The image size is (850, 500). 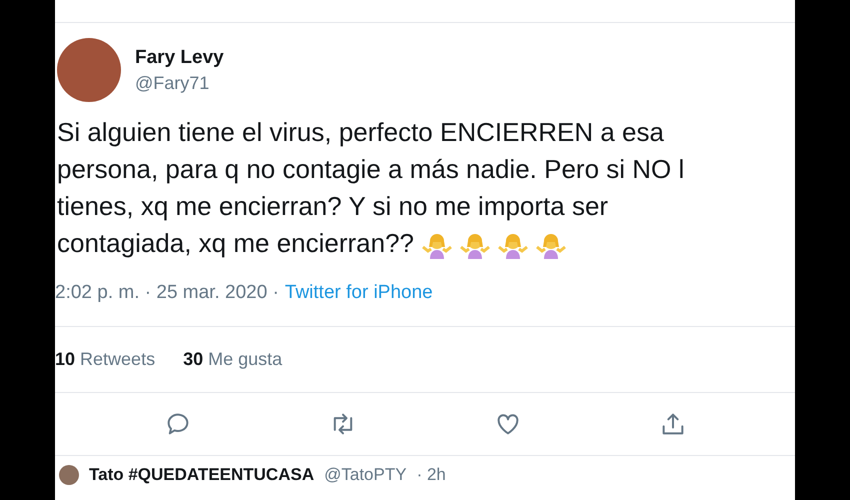 I want to click on author-handle: @Fary71, so click(x=179, y=83).